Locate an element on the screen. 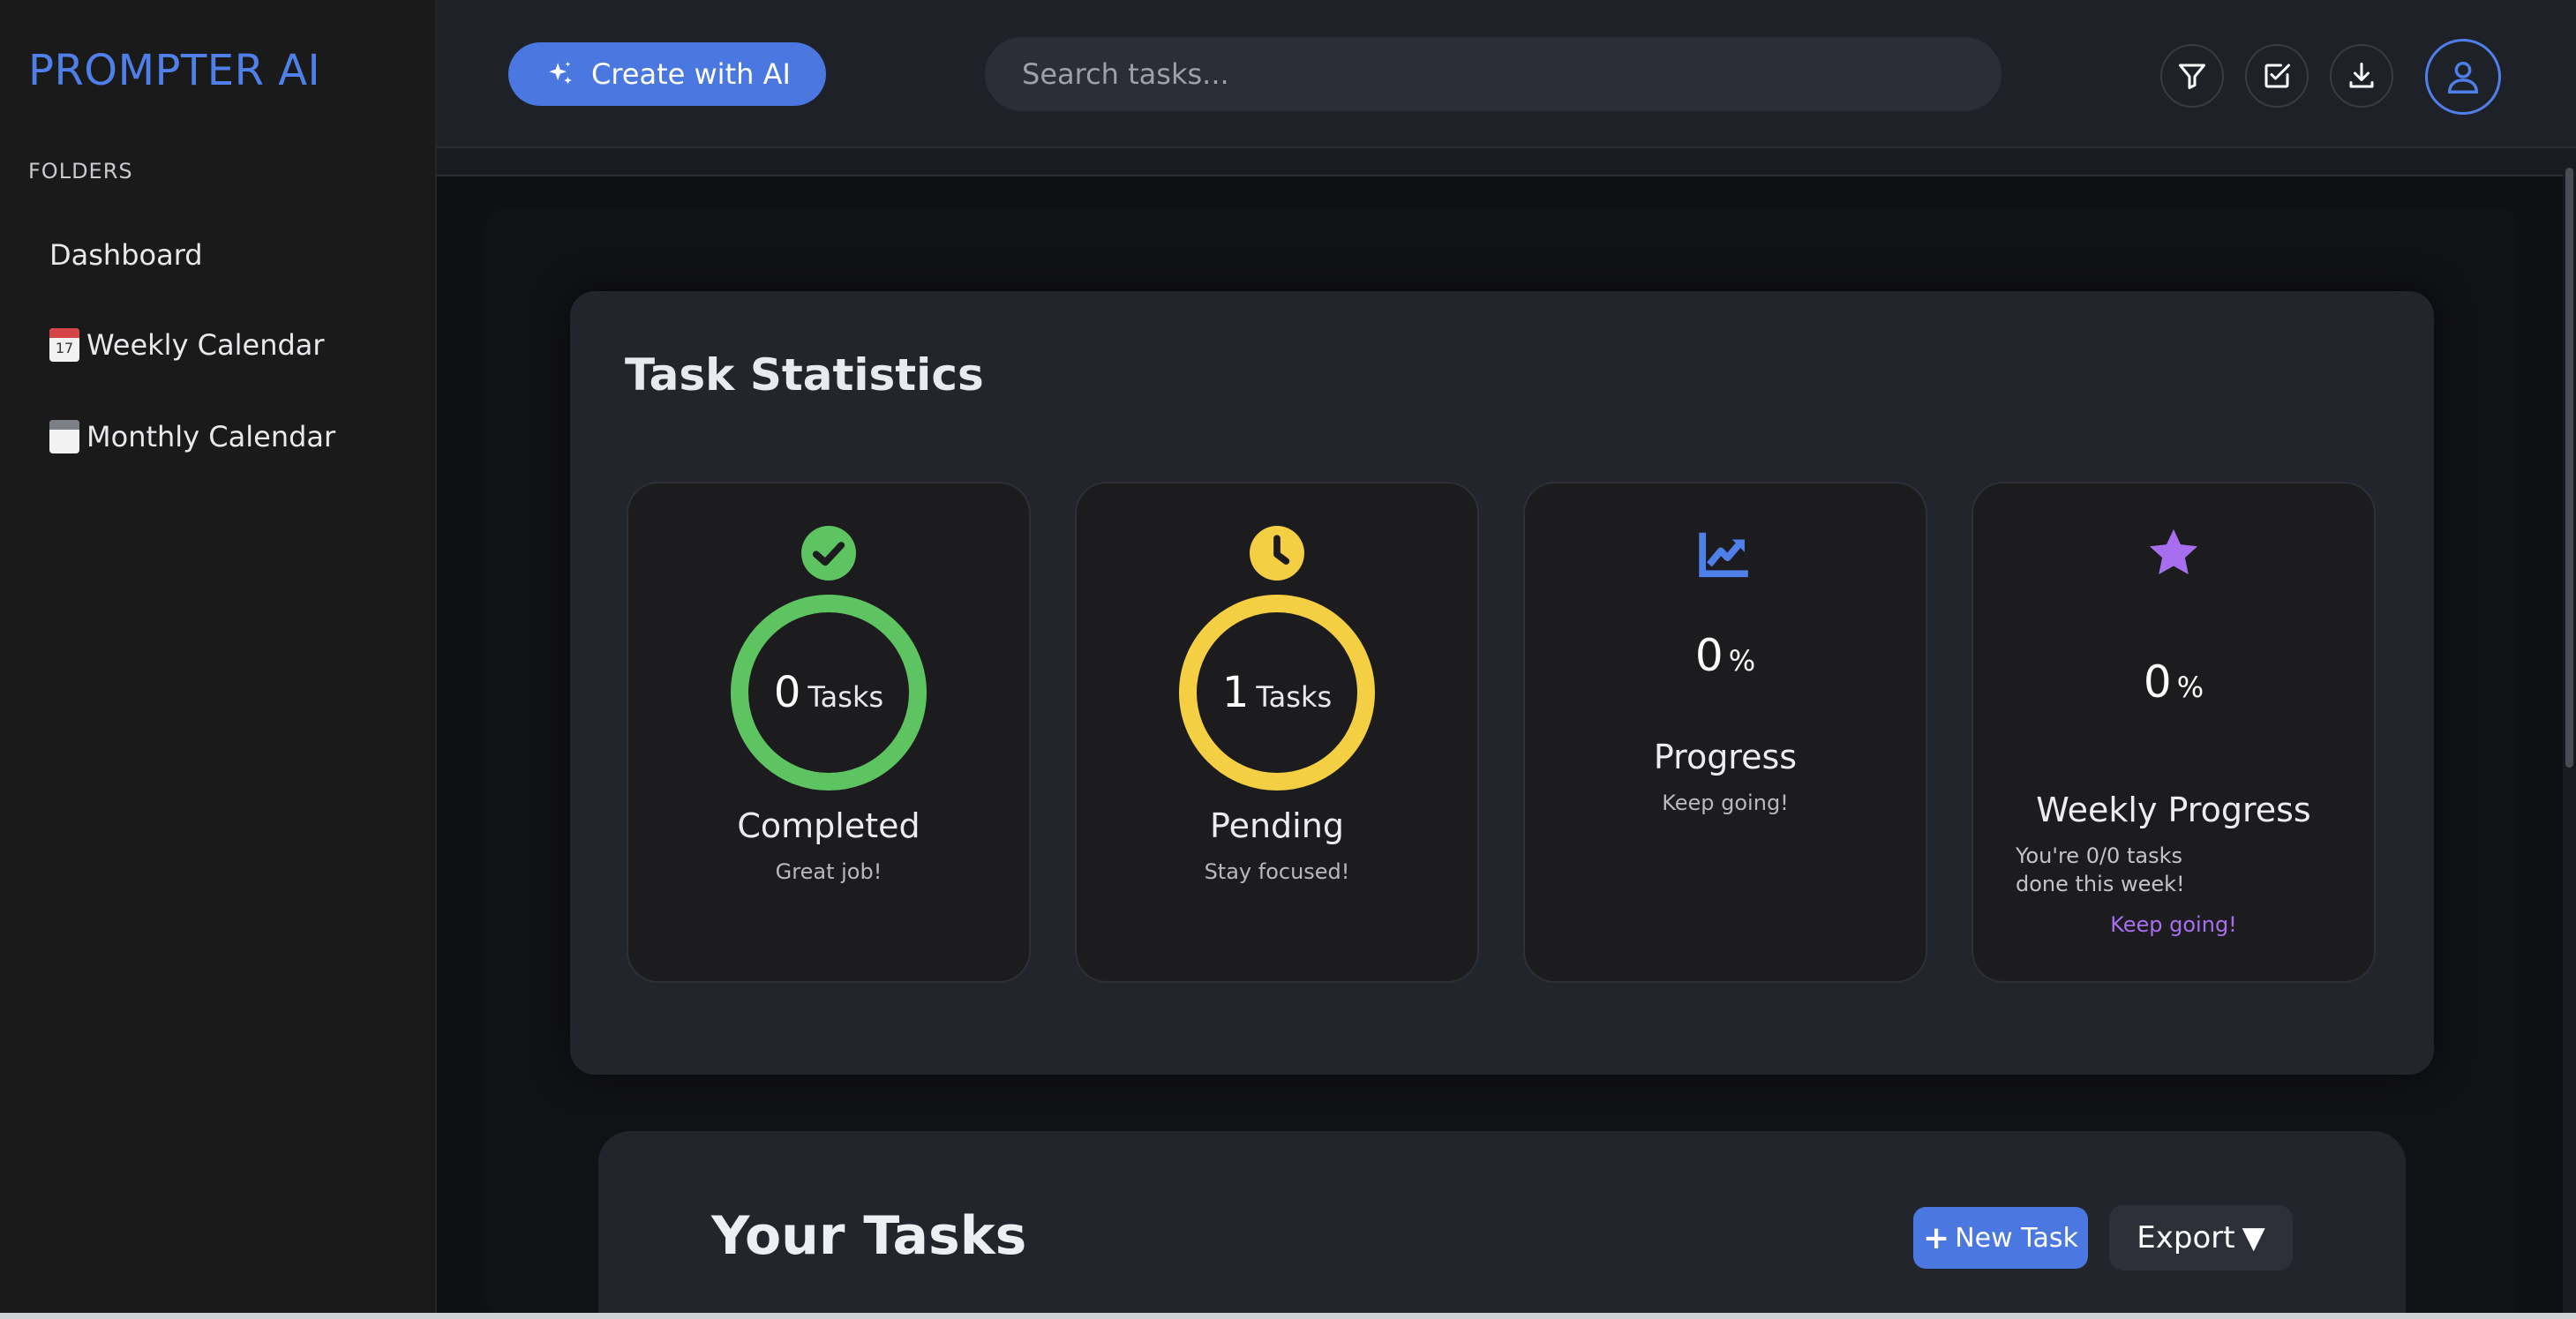 This screenshot has width=2576, height=1319. user-icon is located at coordinates (2463, 77).